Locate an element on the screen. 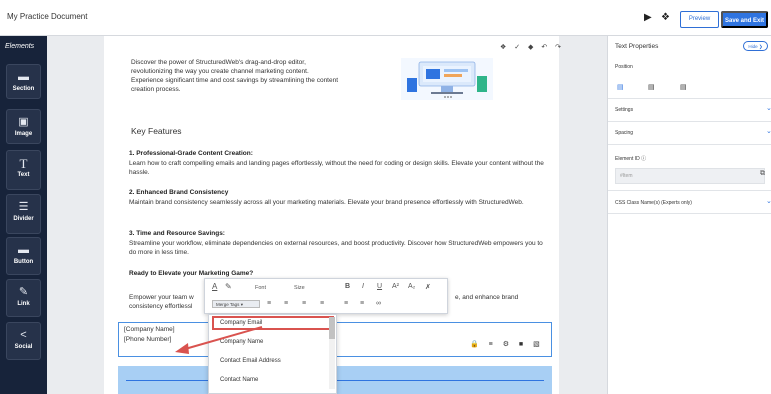 The image size is (771, 394). css-class-label: CSS Class Name(s) (Experts only) is located at coordinates (653, 203).